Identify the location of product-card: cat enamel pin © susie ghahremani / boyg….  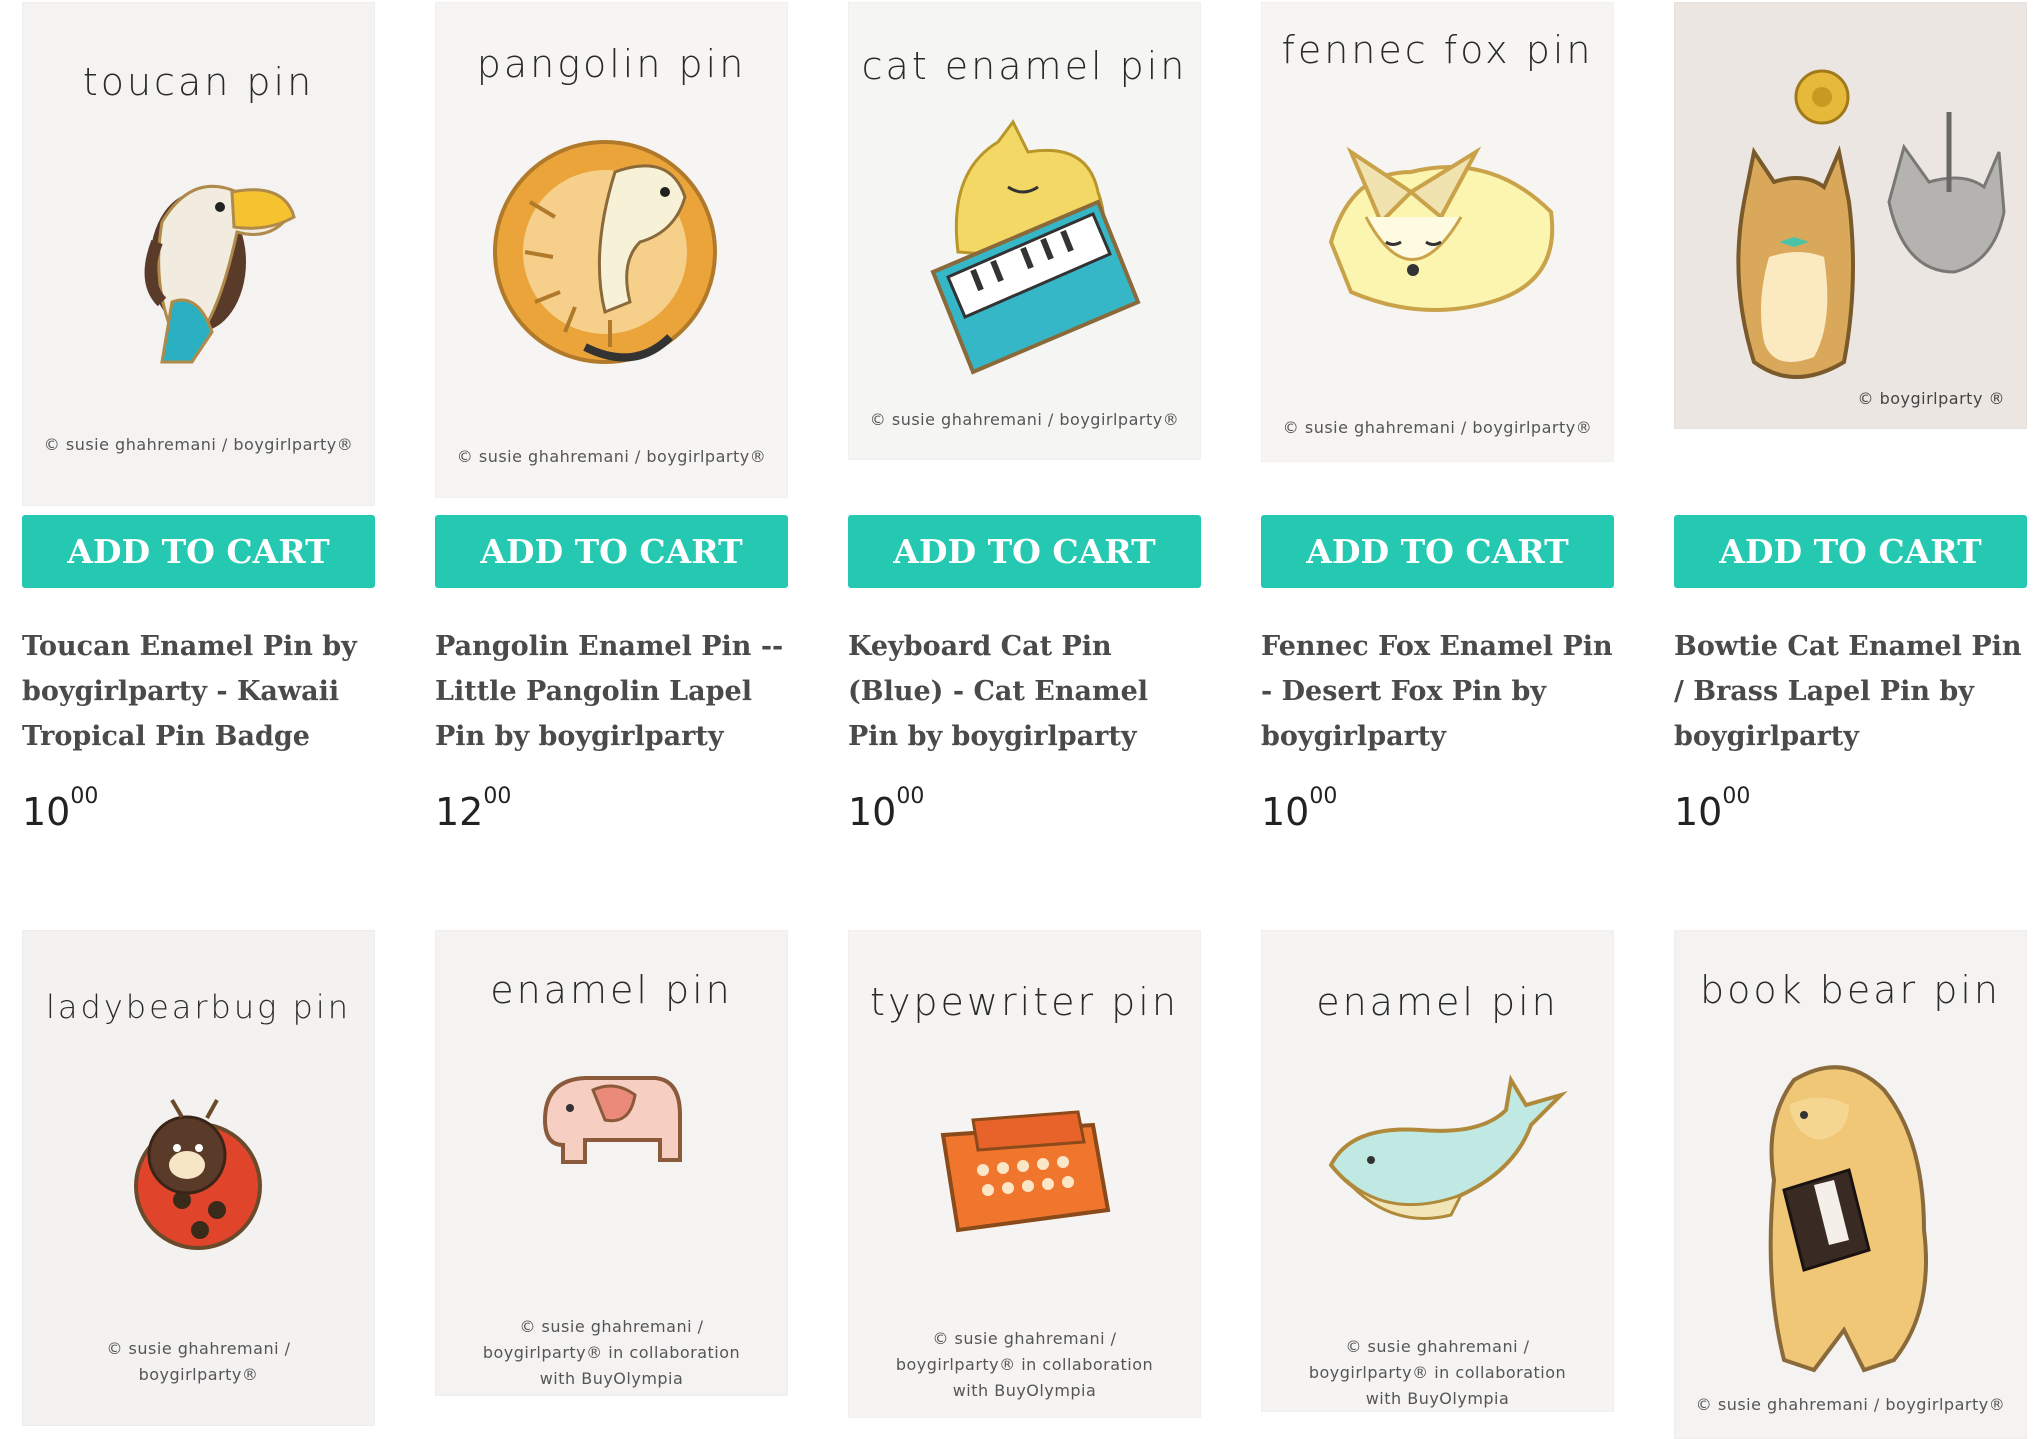
(1024, 418).